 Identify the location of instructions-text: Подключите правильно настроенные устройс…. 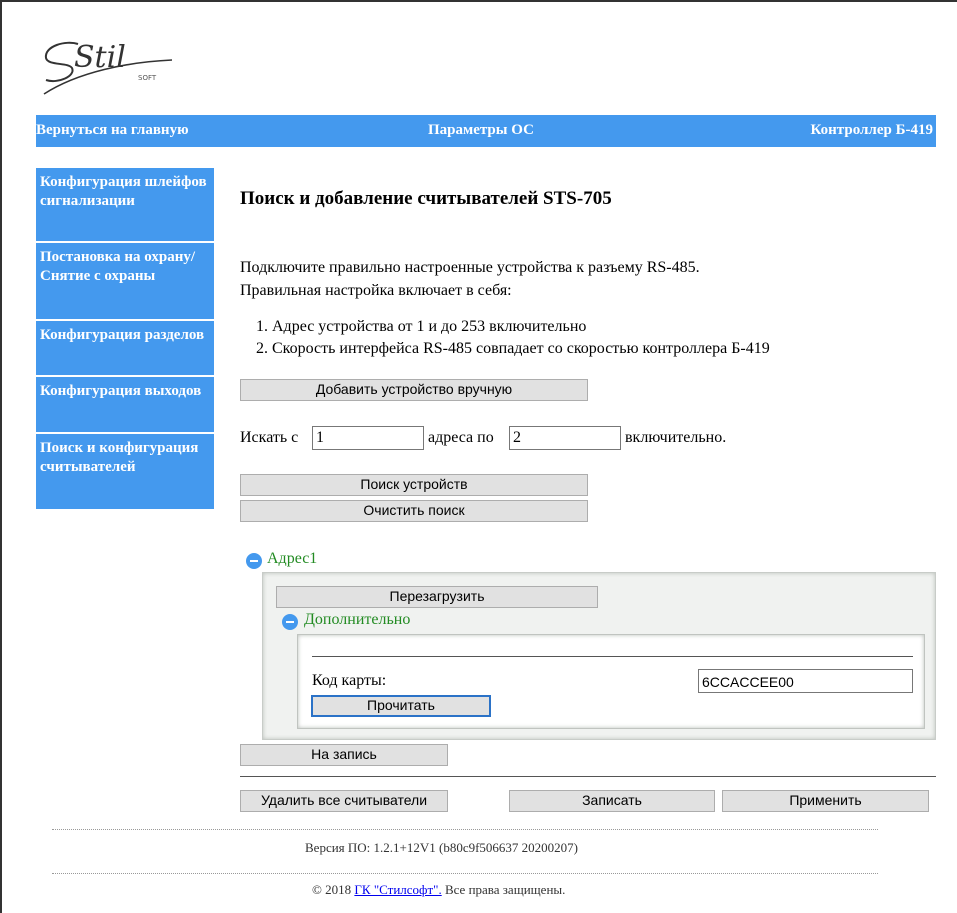
(560, 279).